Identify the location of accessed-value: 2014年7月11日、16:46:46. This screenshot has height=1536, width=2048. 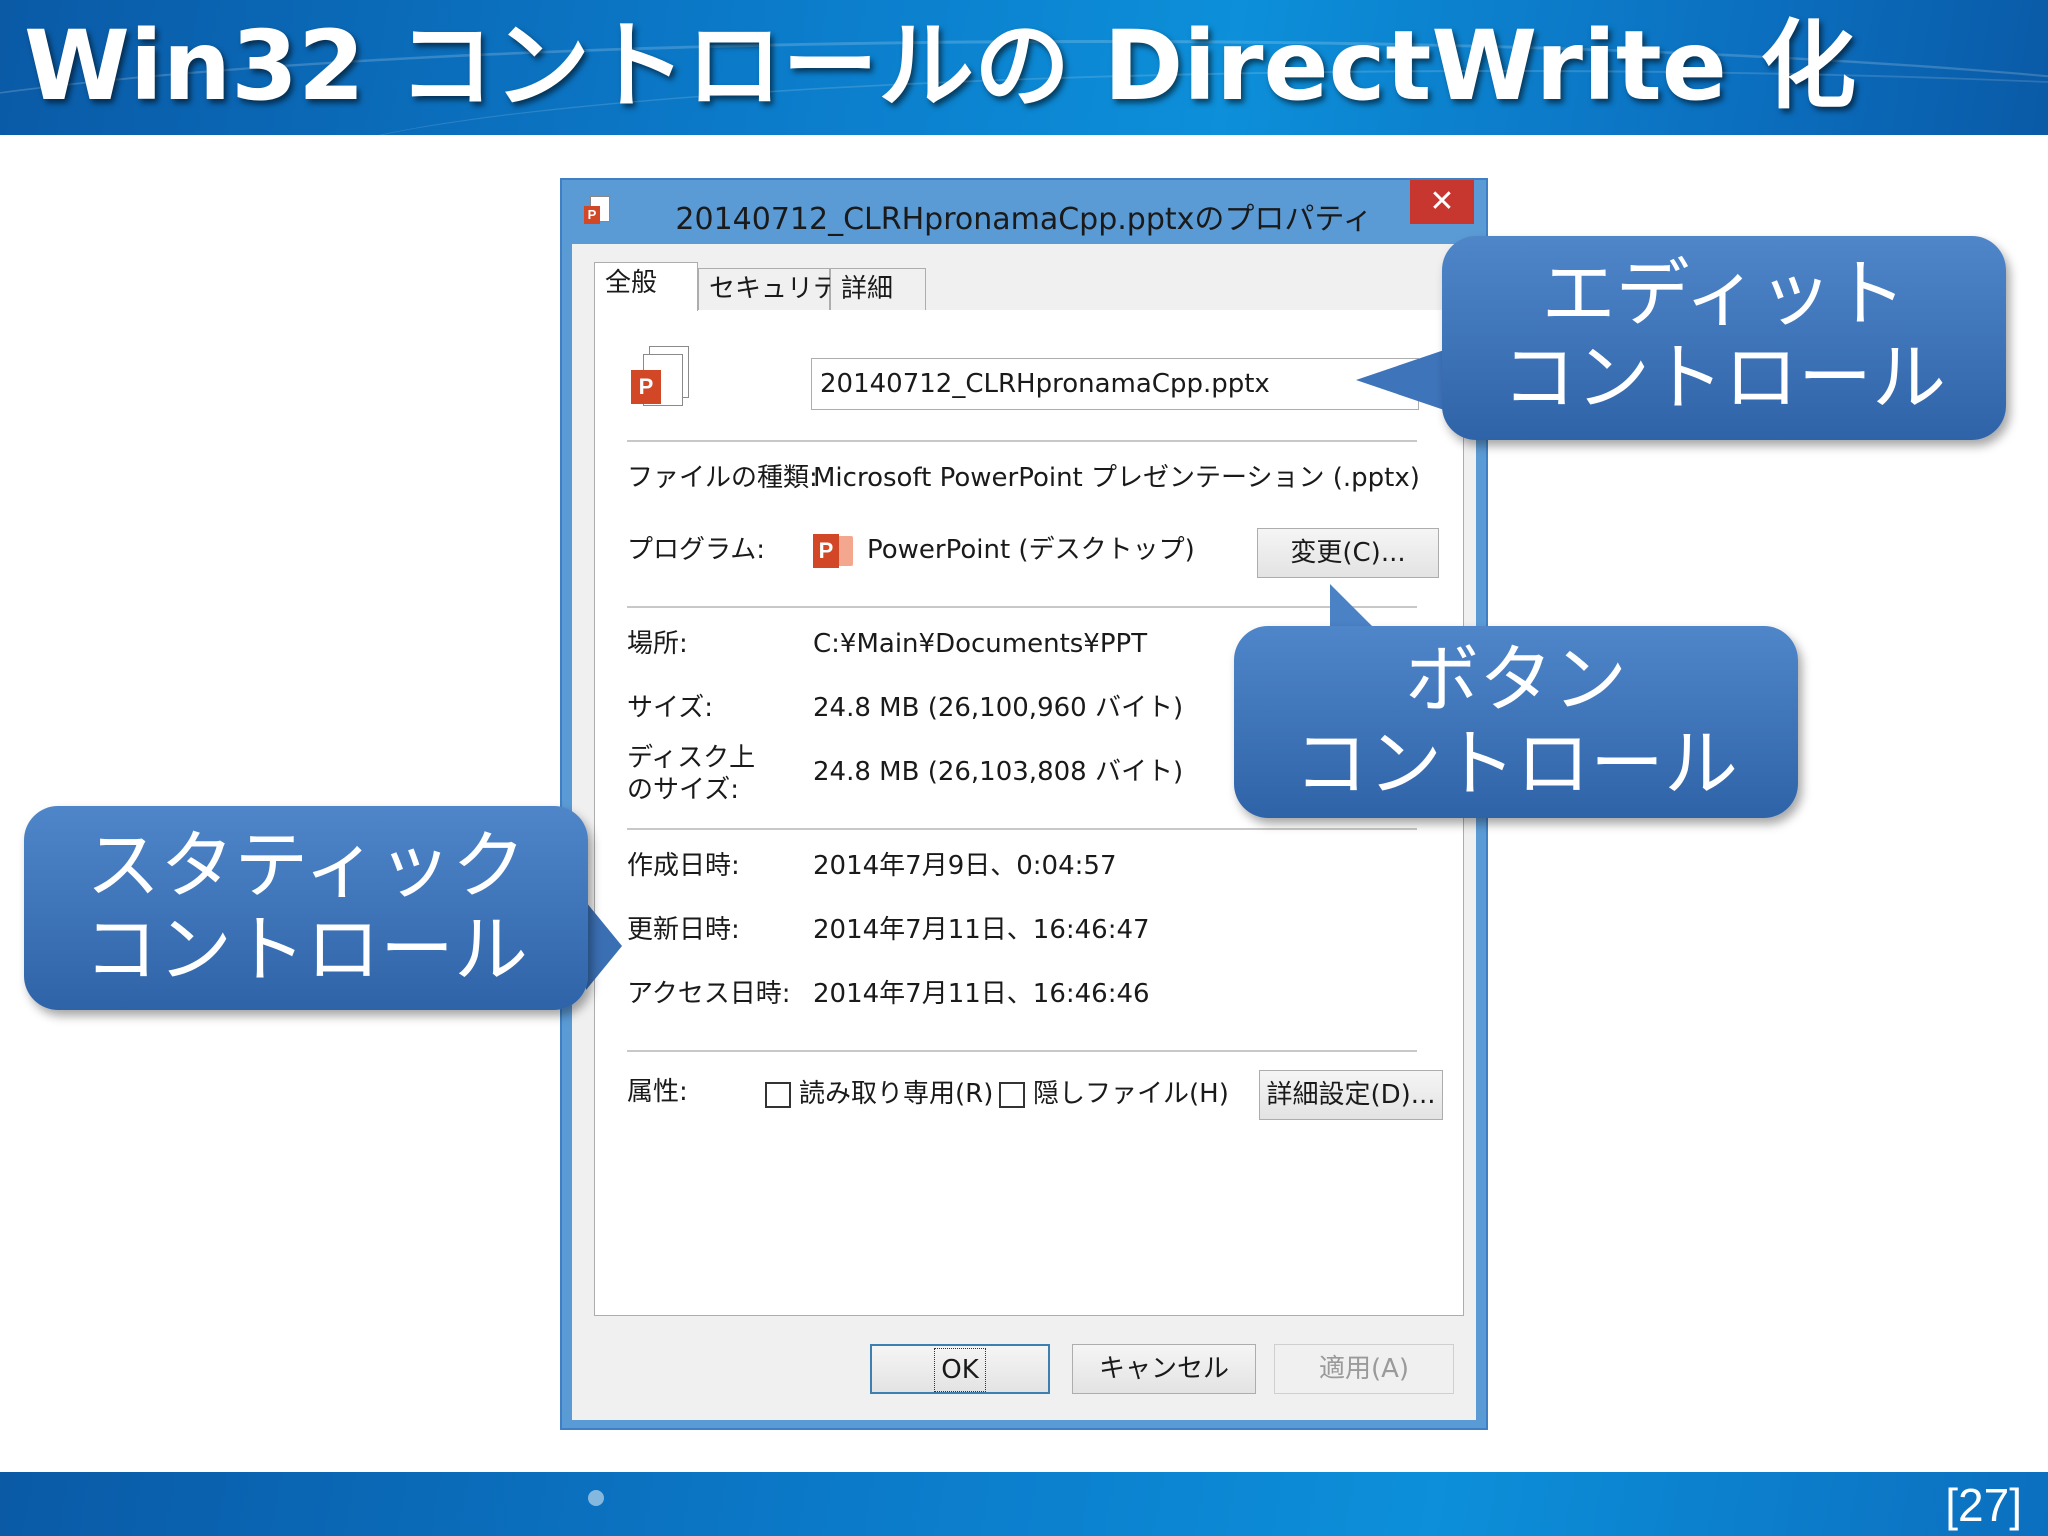
(981, 994).